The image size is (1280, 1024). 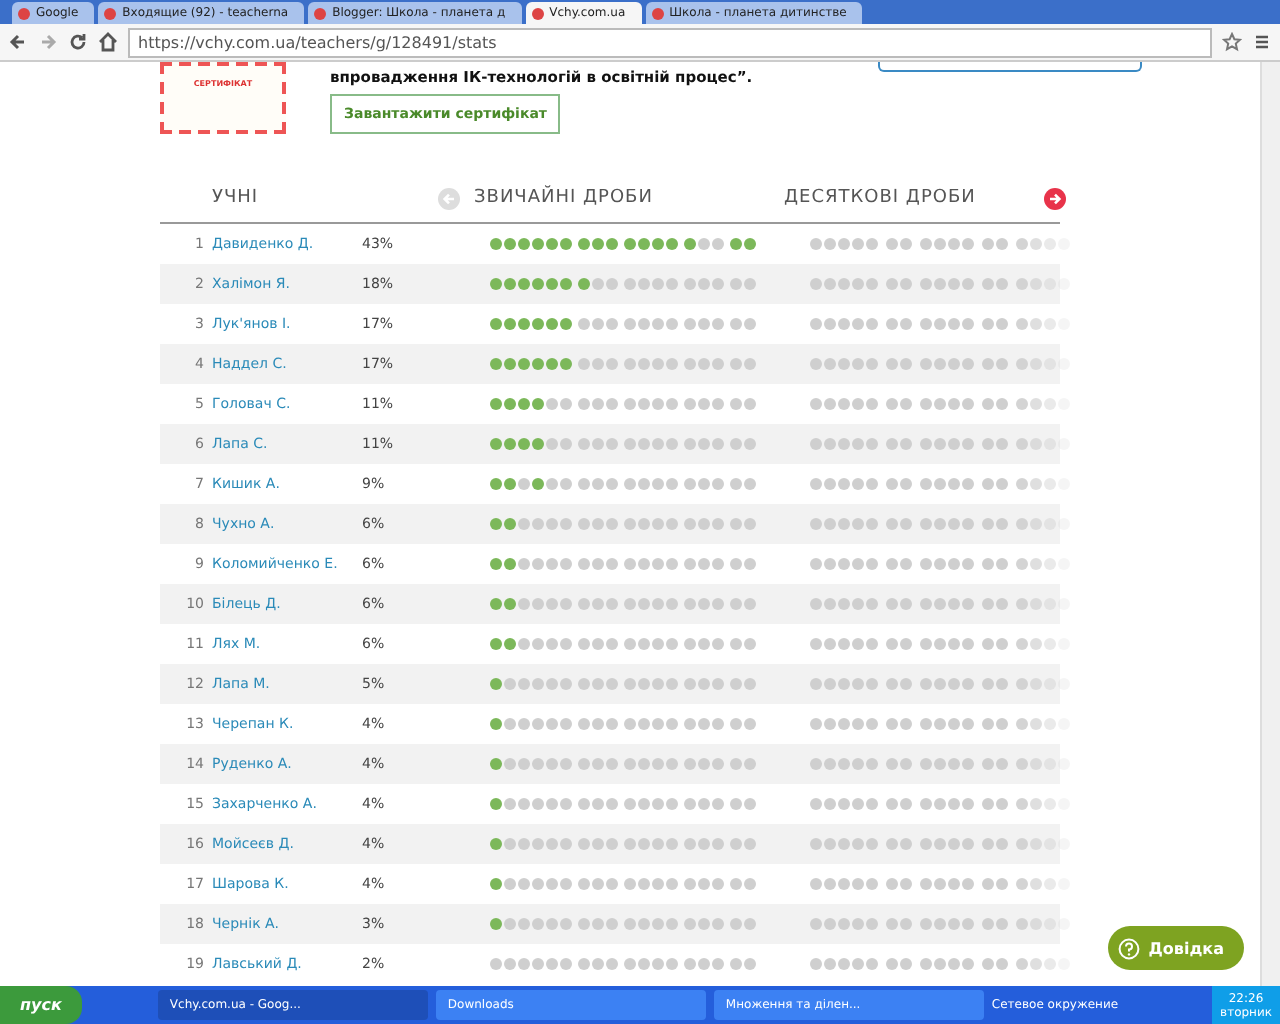 What do you see at coordinates (1055, 198) in the screenshot?
I see `next-arrow-icon` at bounding box center [1055, 198].